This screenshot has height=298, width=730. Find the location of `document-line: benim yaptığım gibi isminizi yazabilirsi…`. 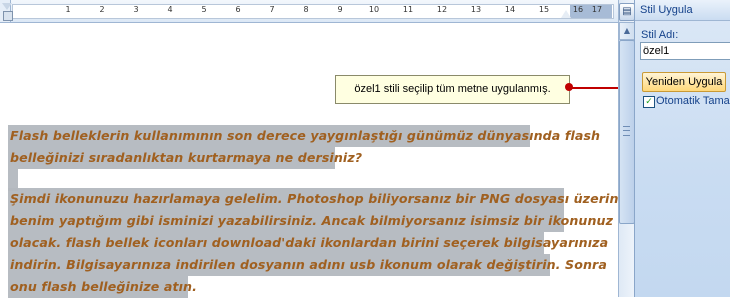

document-line: benim yaptığım gibi isminizi yazabilirsi… is located at coordinates (312, 220).